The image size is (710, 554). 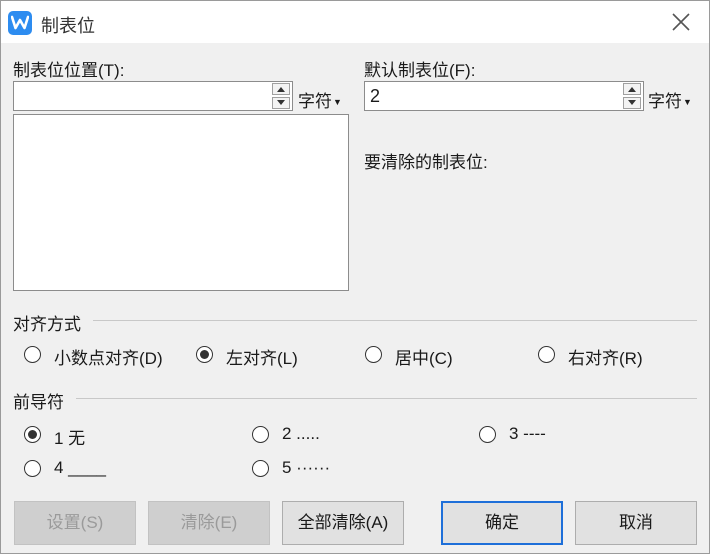 I want to click on title-bar: 制表位, so click(x=355, y=22).